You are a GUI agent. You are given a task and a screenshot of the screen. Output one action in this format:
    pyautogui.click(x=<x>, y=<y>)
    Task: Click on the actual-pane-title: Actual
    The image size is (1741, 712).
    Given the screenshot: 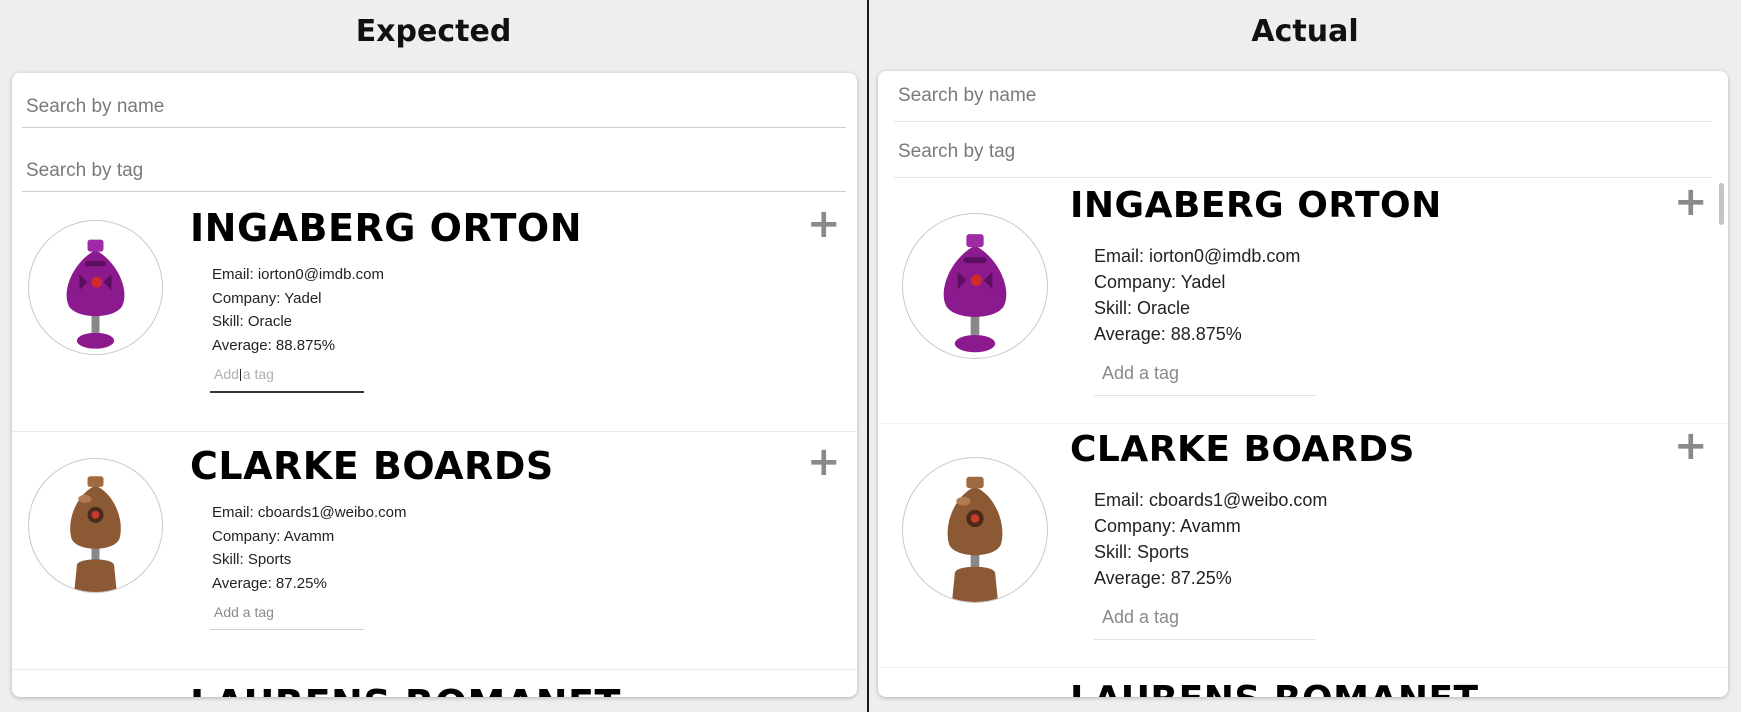 What is the action you would take?
    pyautogui.click(x=1305, y=31)
    